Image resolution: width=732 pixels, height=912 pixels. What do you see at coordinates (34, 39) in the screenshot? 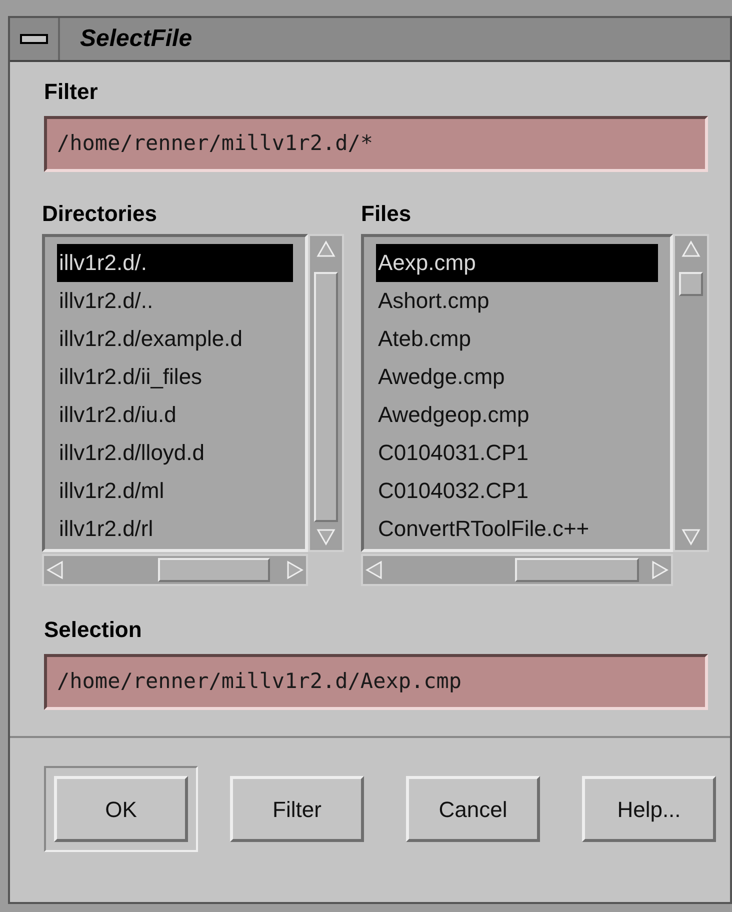
I see `window-menu-icon` at bounding box center [34, 39].